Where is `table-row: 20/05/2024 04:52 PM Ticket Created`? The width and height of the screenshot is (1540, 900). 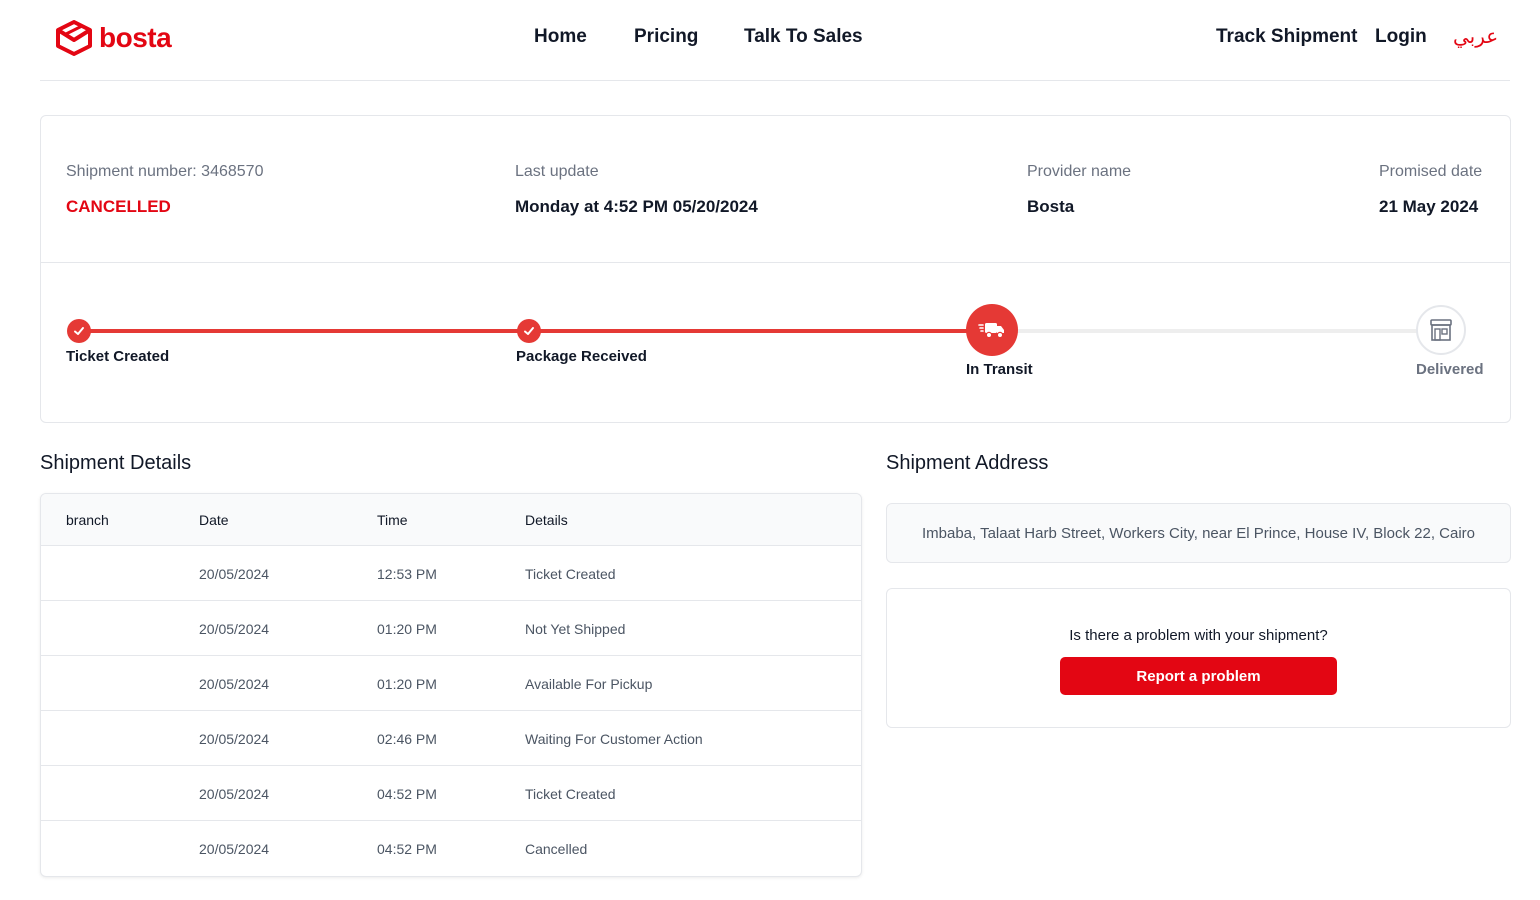 table-row: 20/05/2024 04:52 PM Ticket Created is located at coordinates (451, 793).